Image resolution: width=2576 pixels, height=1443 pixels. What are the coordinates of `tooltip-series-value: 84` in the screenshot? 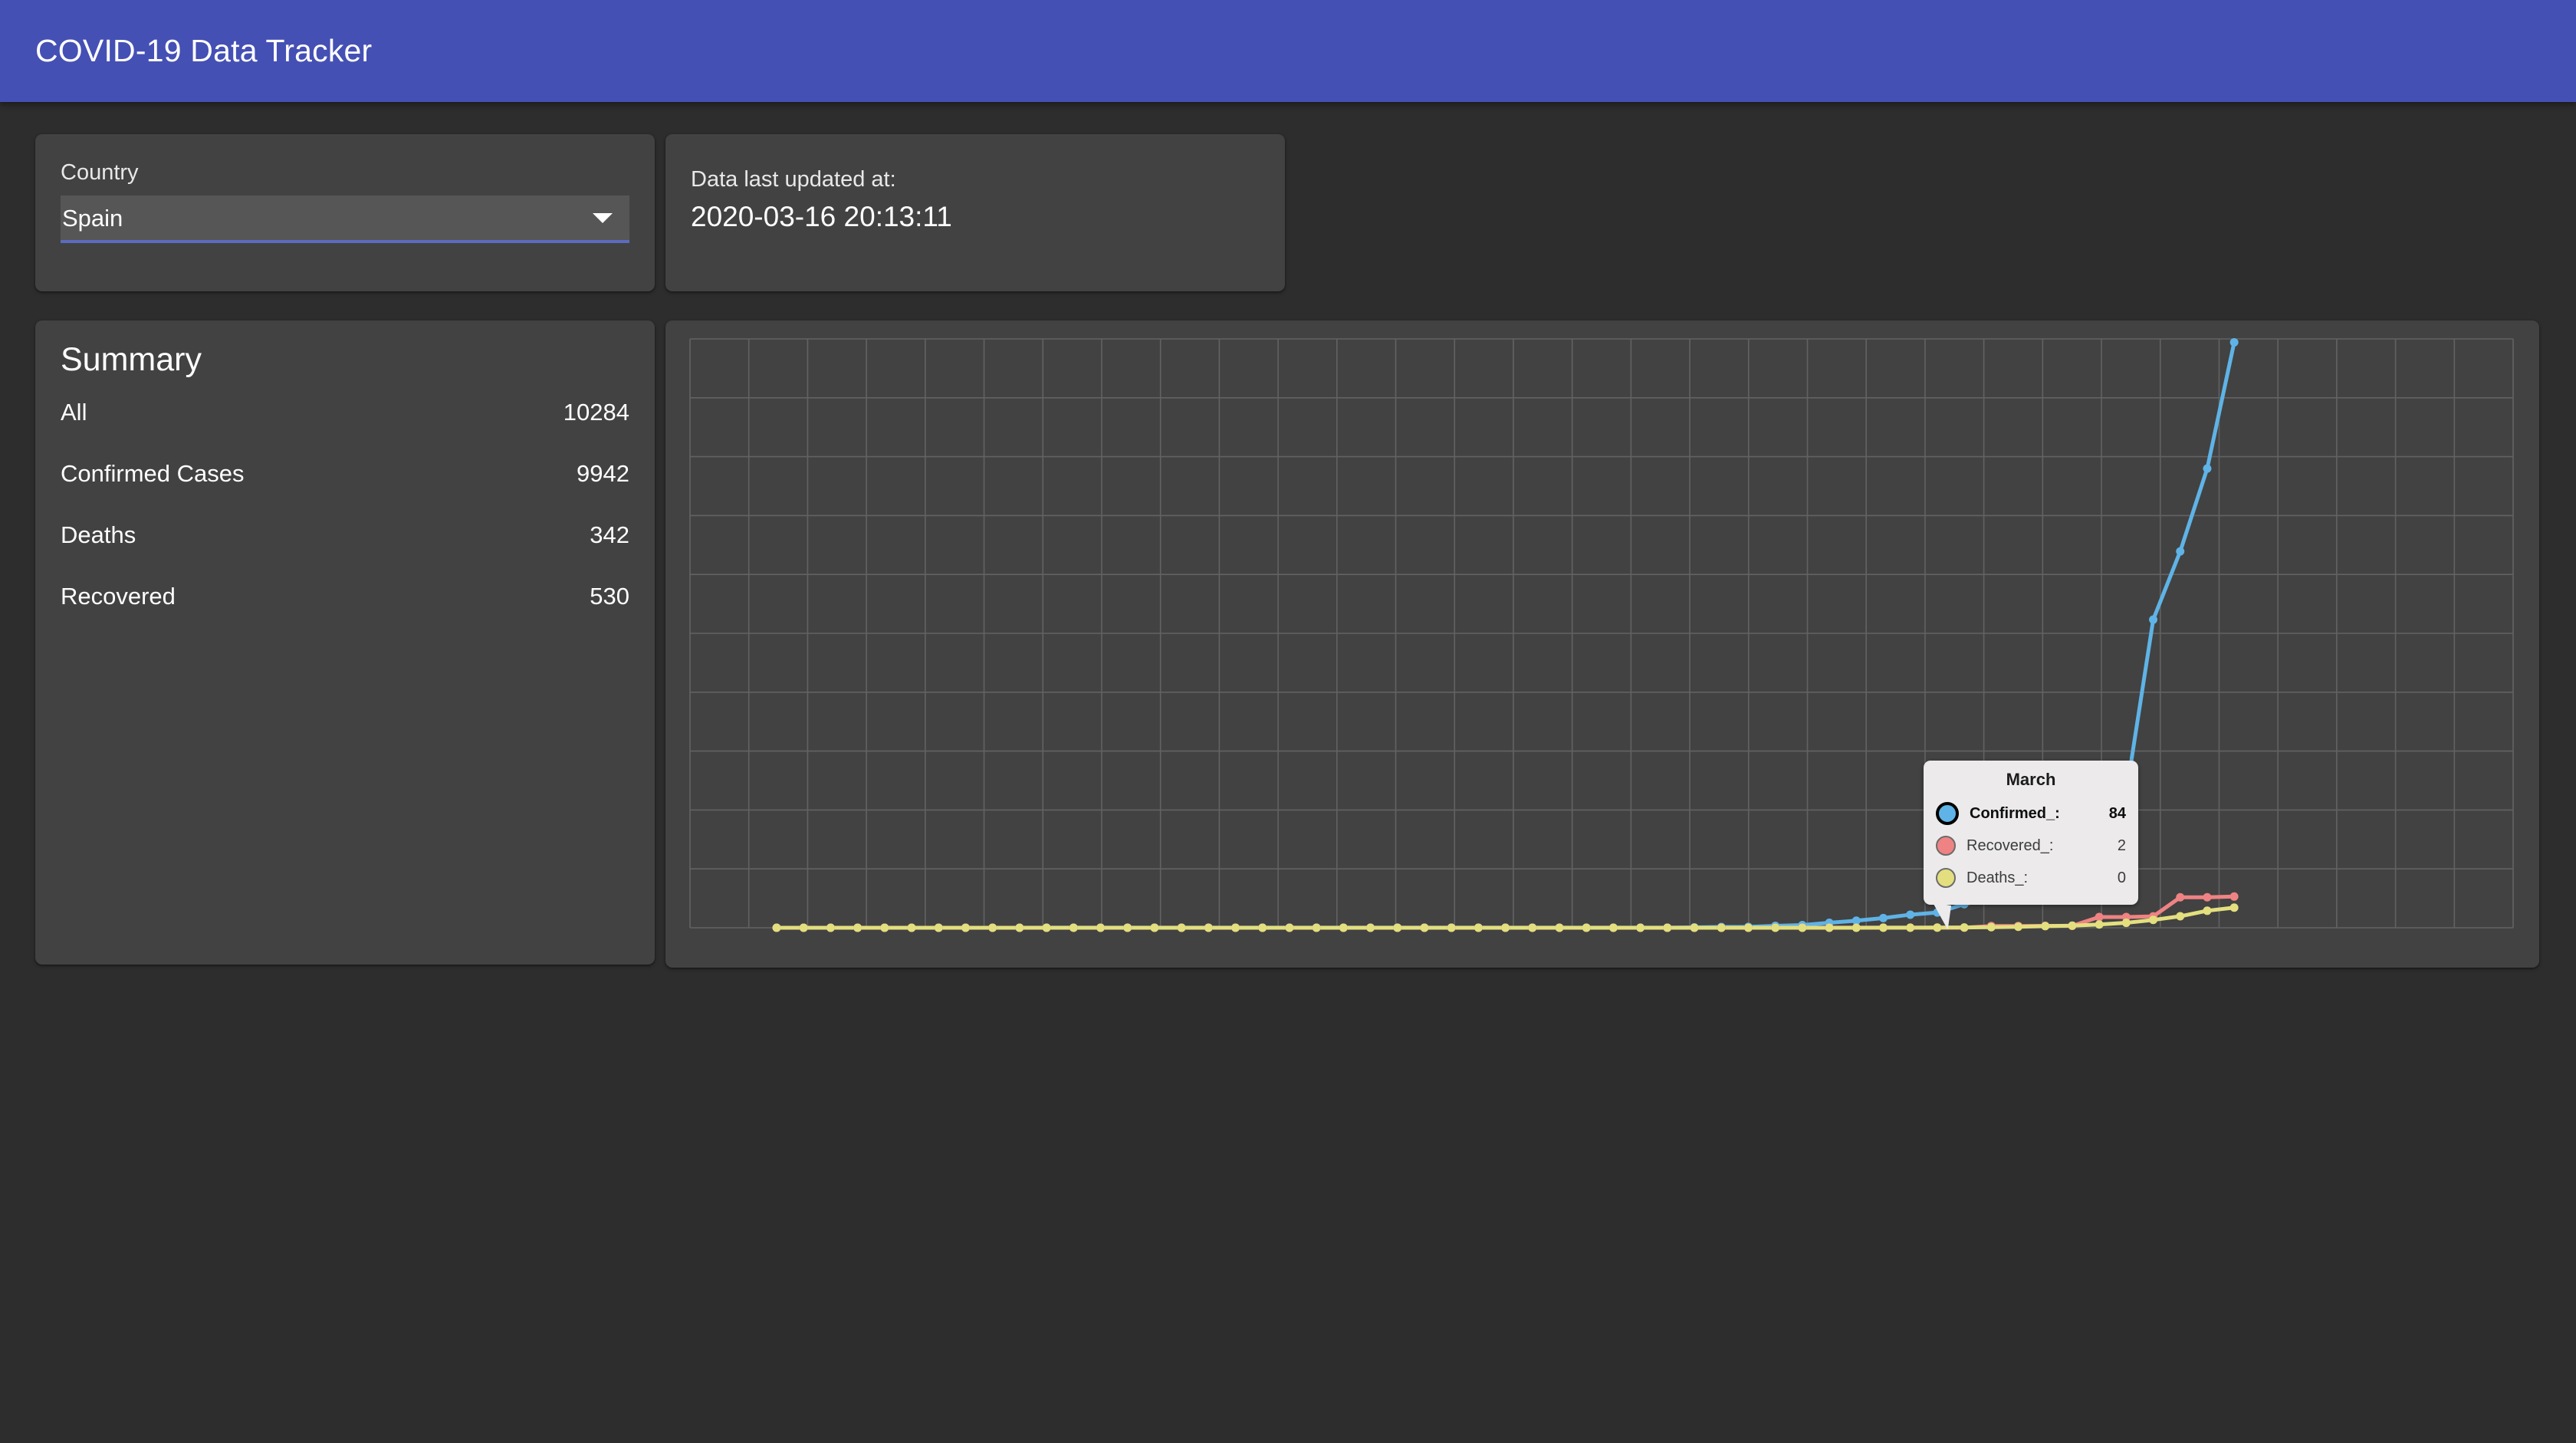 It's located at (2117, 813).